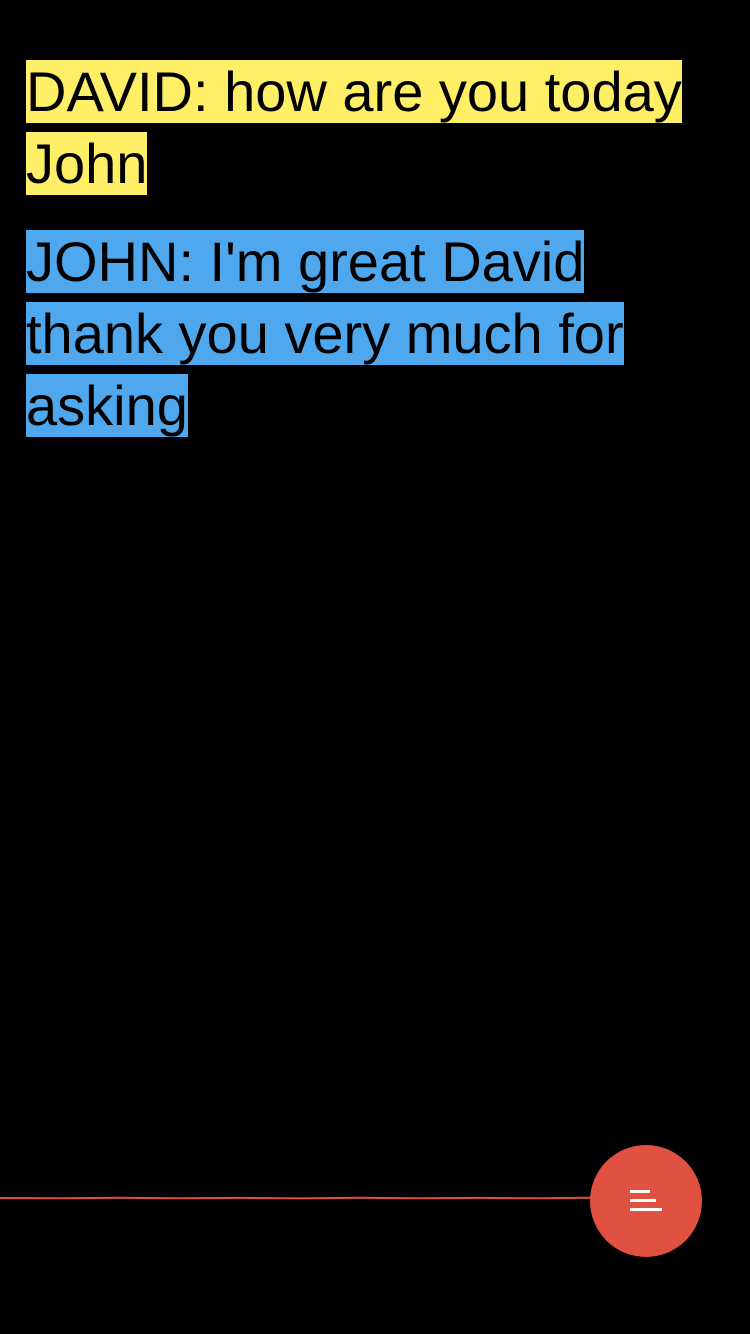  What do you see at coordinates (300, 1198) in the screenshot?
I see `audio-waveform-line` at bounding box center [300, 1198].